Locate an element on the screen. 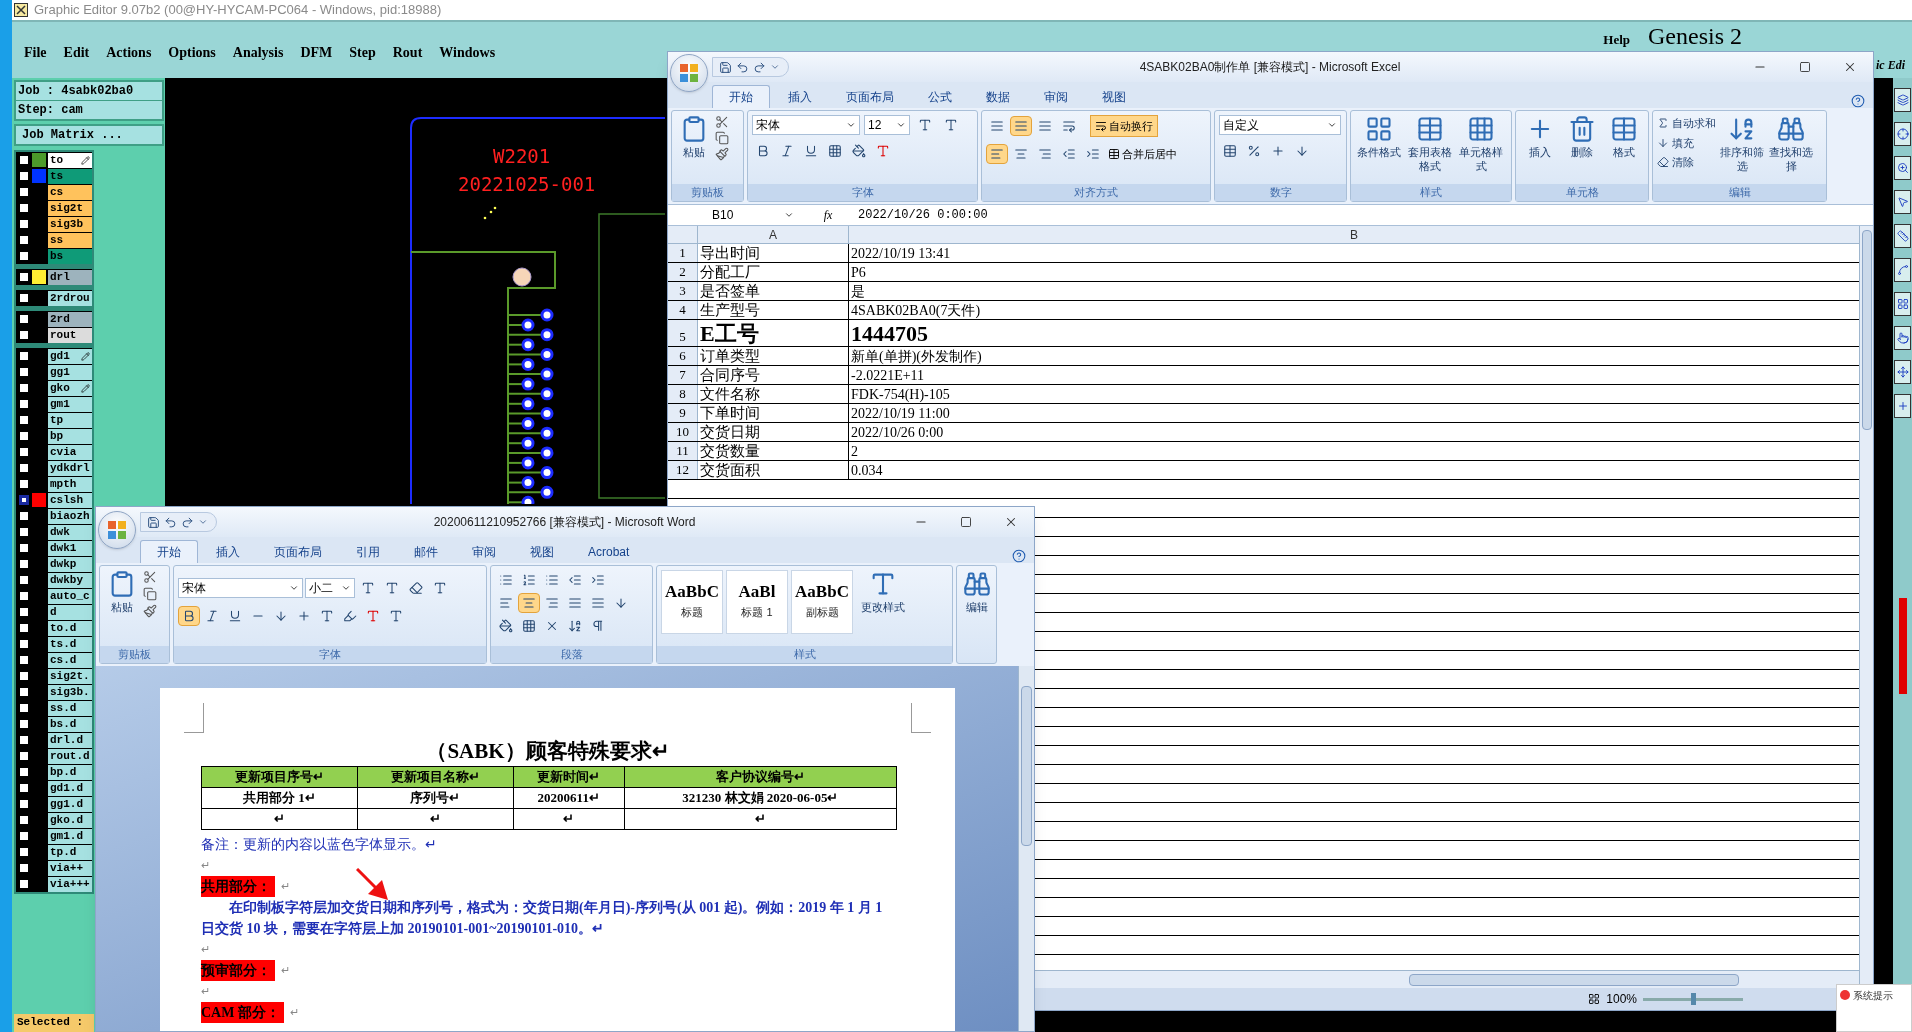 The height and width of the screenshot is (1032, 1912). layer-row: ss.d is located at coordinates (70, 708).